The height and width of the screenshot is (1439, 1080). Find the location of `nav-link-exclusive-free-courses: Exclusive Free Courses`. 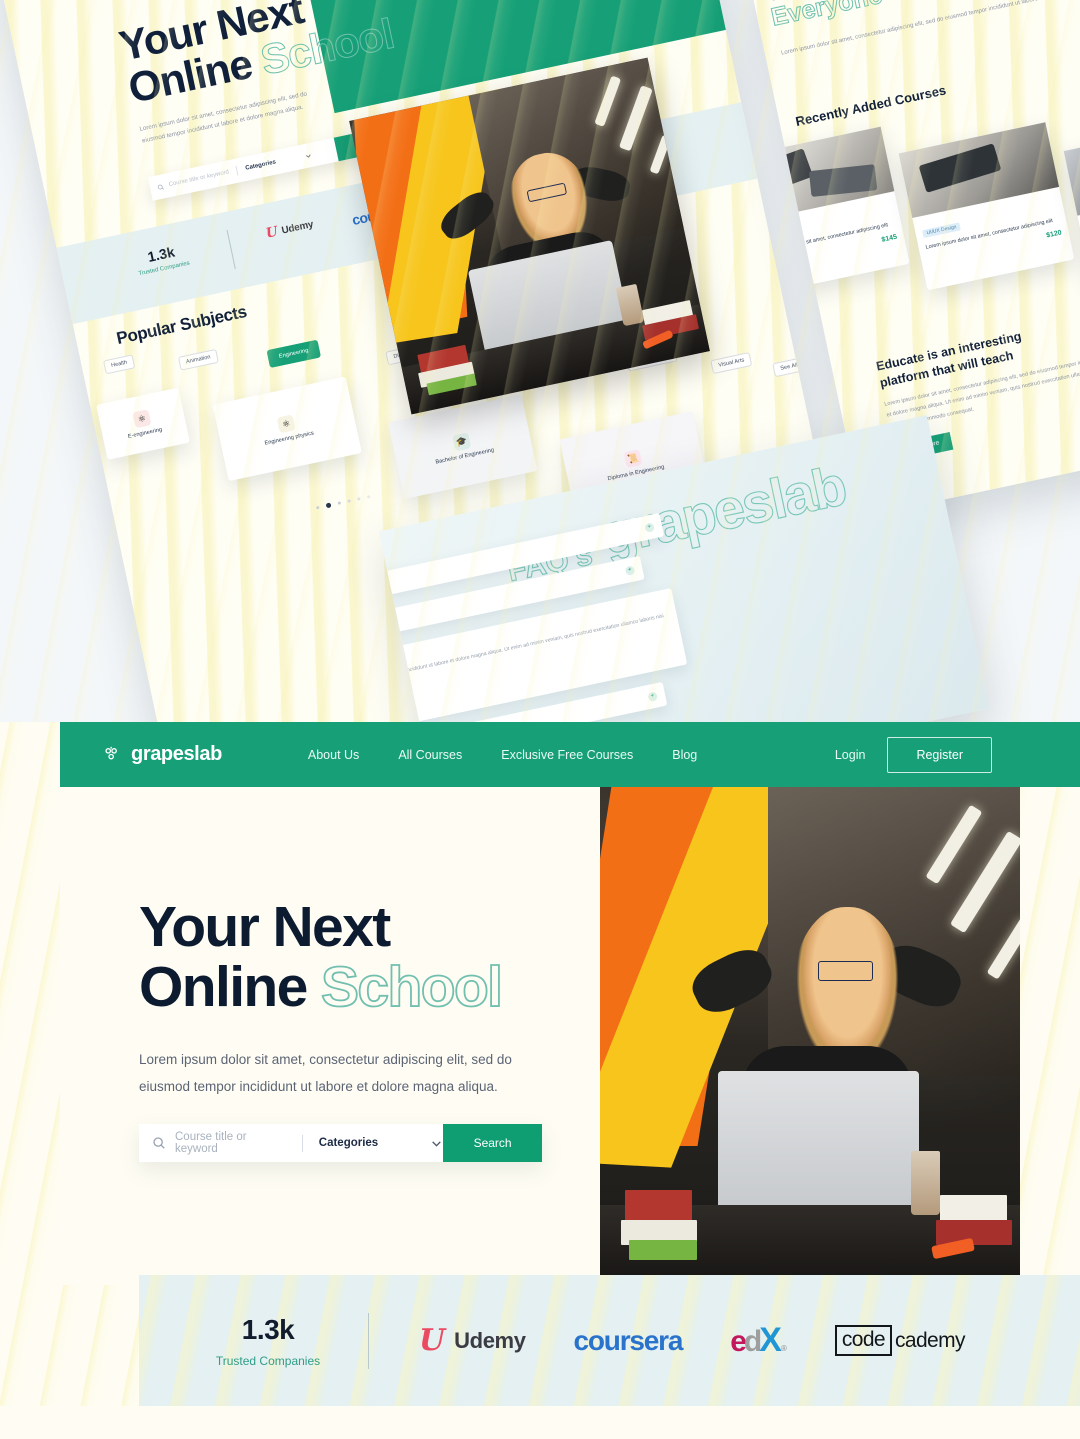

nav-link-exclusive-free-courses: Exclusive Free Courses is located at coordinates (567, 755).